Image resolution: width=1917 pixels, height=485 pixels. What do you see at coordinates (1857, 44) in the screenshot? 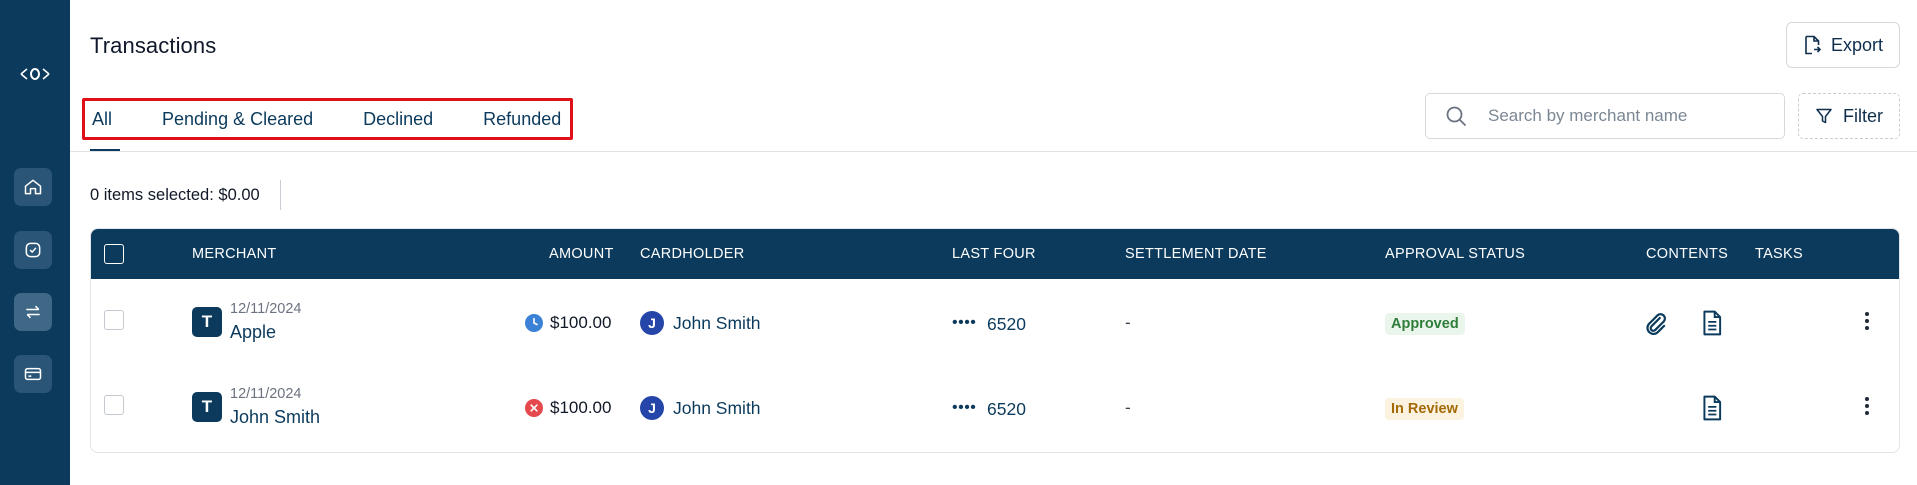
I see `export-label: Export` at bounding box center [1857, 44].